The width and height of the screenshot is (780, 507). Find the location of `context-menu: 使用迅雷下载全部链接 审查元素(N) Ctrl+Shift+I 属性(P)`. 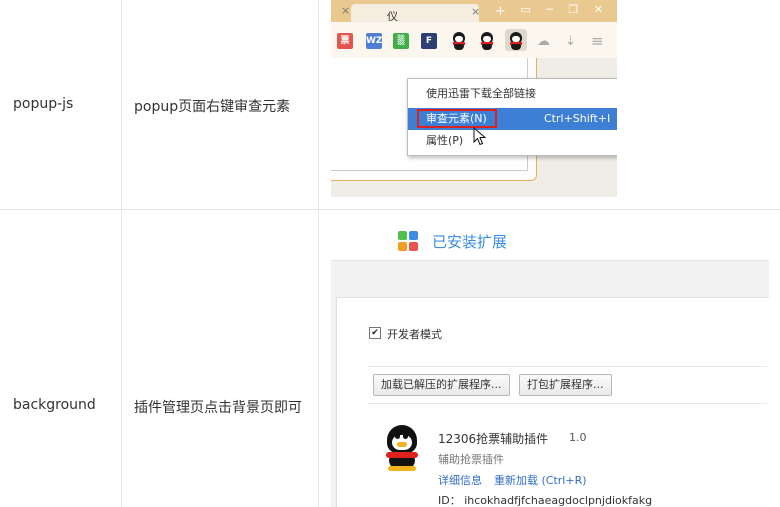

context-menu: 使用迅雷下载全部链接 审查元素(N) Ctrl+Shift+I 属性(P) is located at coordinates (512, 117).